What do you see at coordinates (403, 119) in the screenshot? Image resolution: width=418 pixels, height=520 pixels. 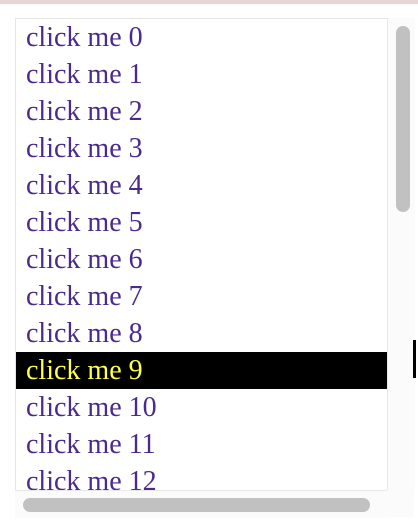 I see `vertical-scroll-thumb` at bounding box center [403, 119].